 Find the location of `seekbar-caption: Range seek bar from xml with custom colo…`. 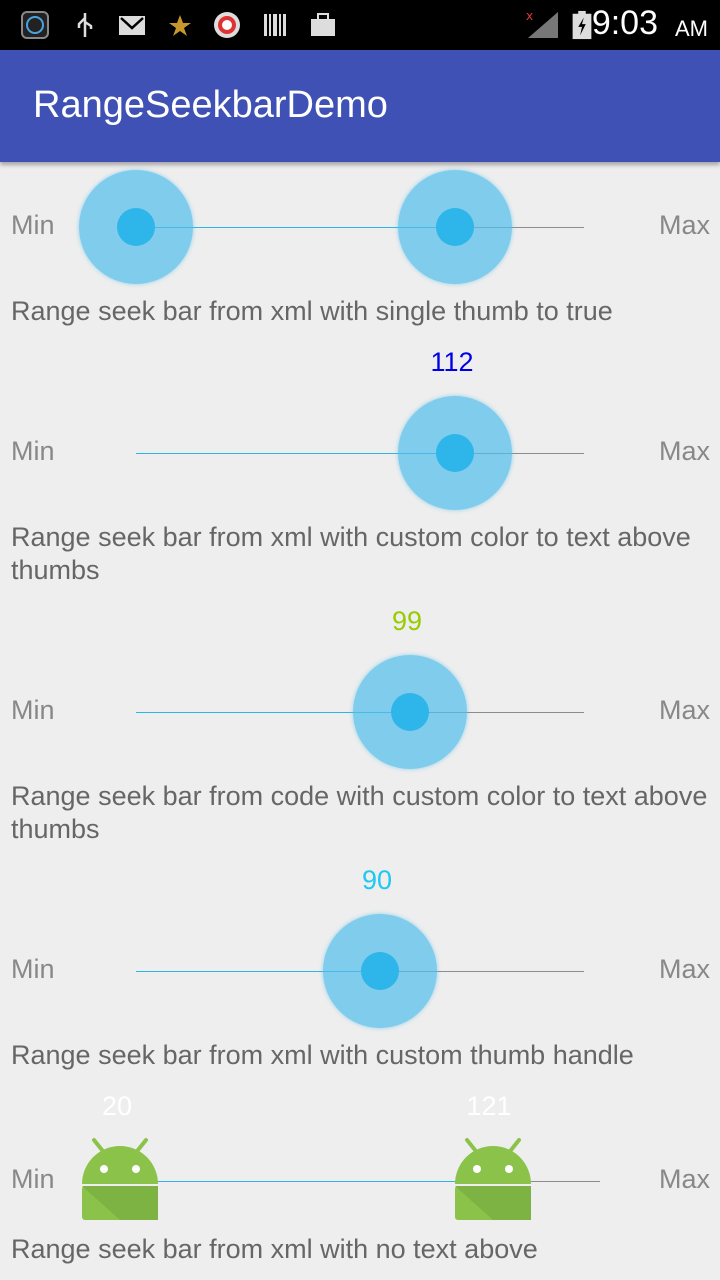

seekbar-caption: Range seek bar from xml with custom colo… is located at coordinates (351, 553).